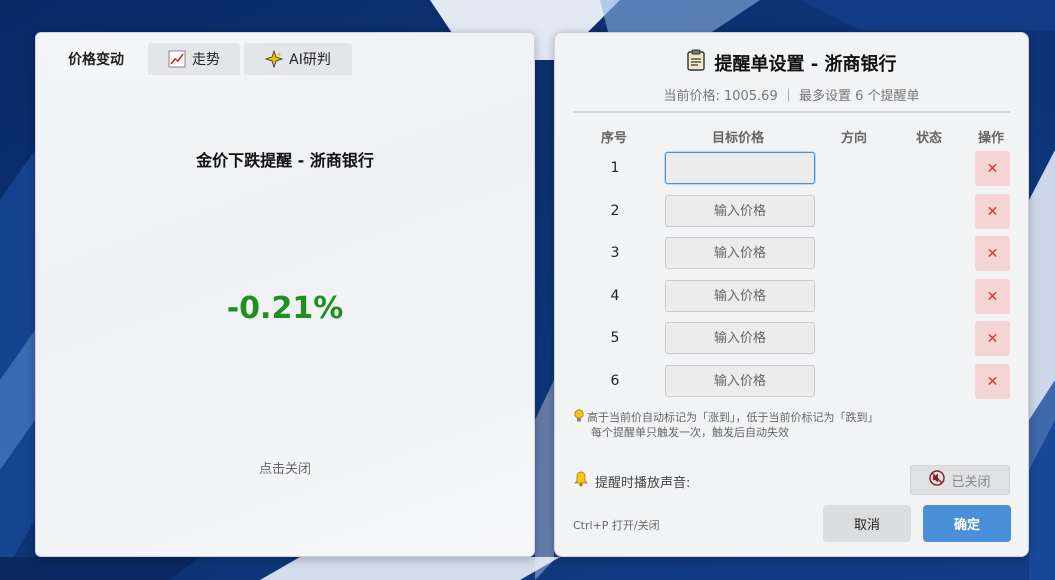 The height and width of the screenshot is (580, 1055). Describe the element at coordinates (733, 417) in the screenshot. I see `hint-line-1: 高于当前价自动标记为「涨到」，低于当前价标记为「跌到」` at that location.